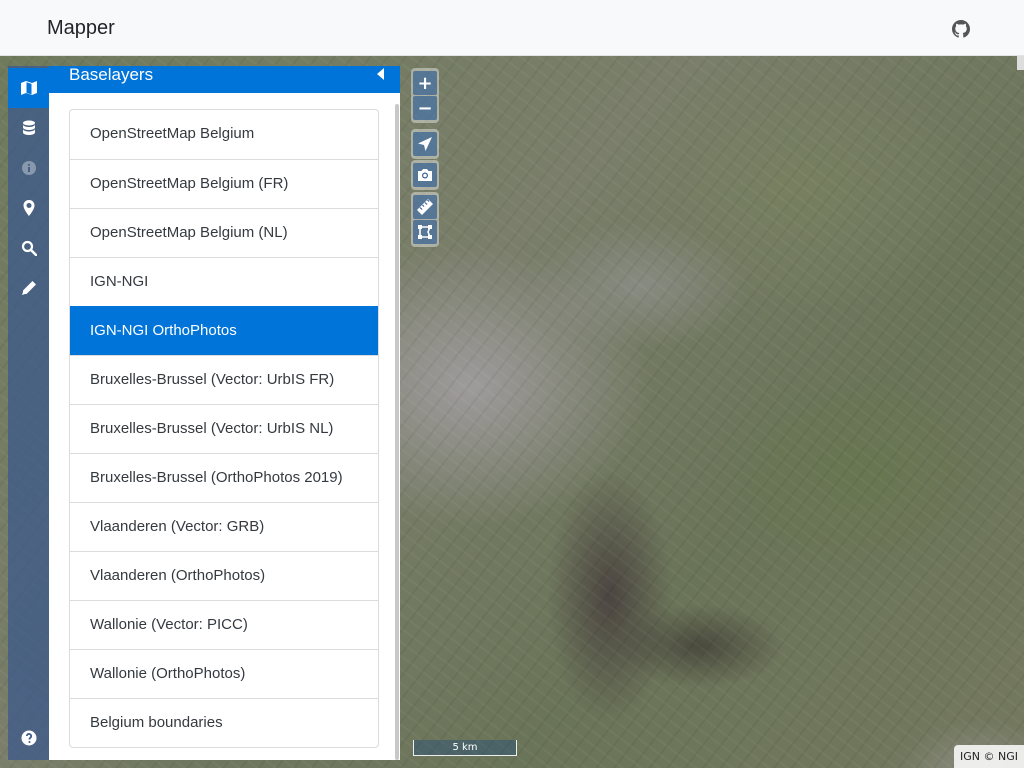  Describe the element at coordinates (224, 183) in the screenshot. I see `baselayer-item: OpenStreetMap Belgium (FR)` at that location.